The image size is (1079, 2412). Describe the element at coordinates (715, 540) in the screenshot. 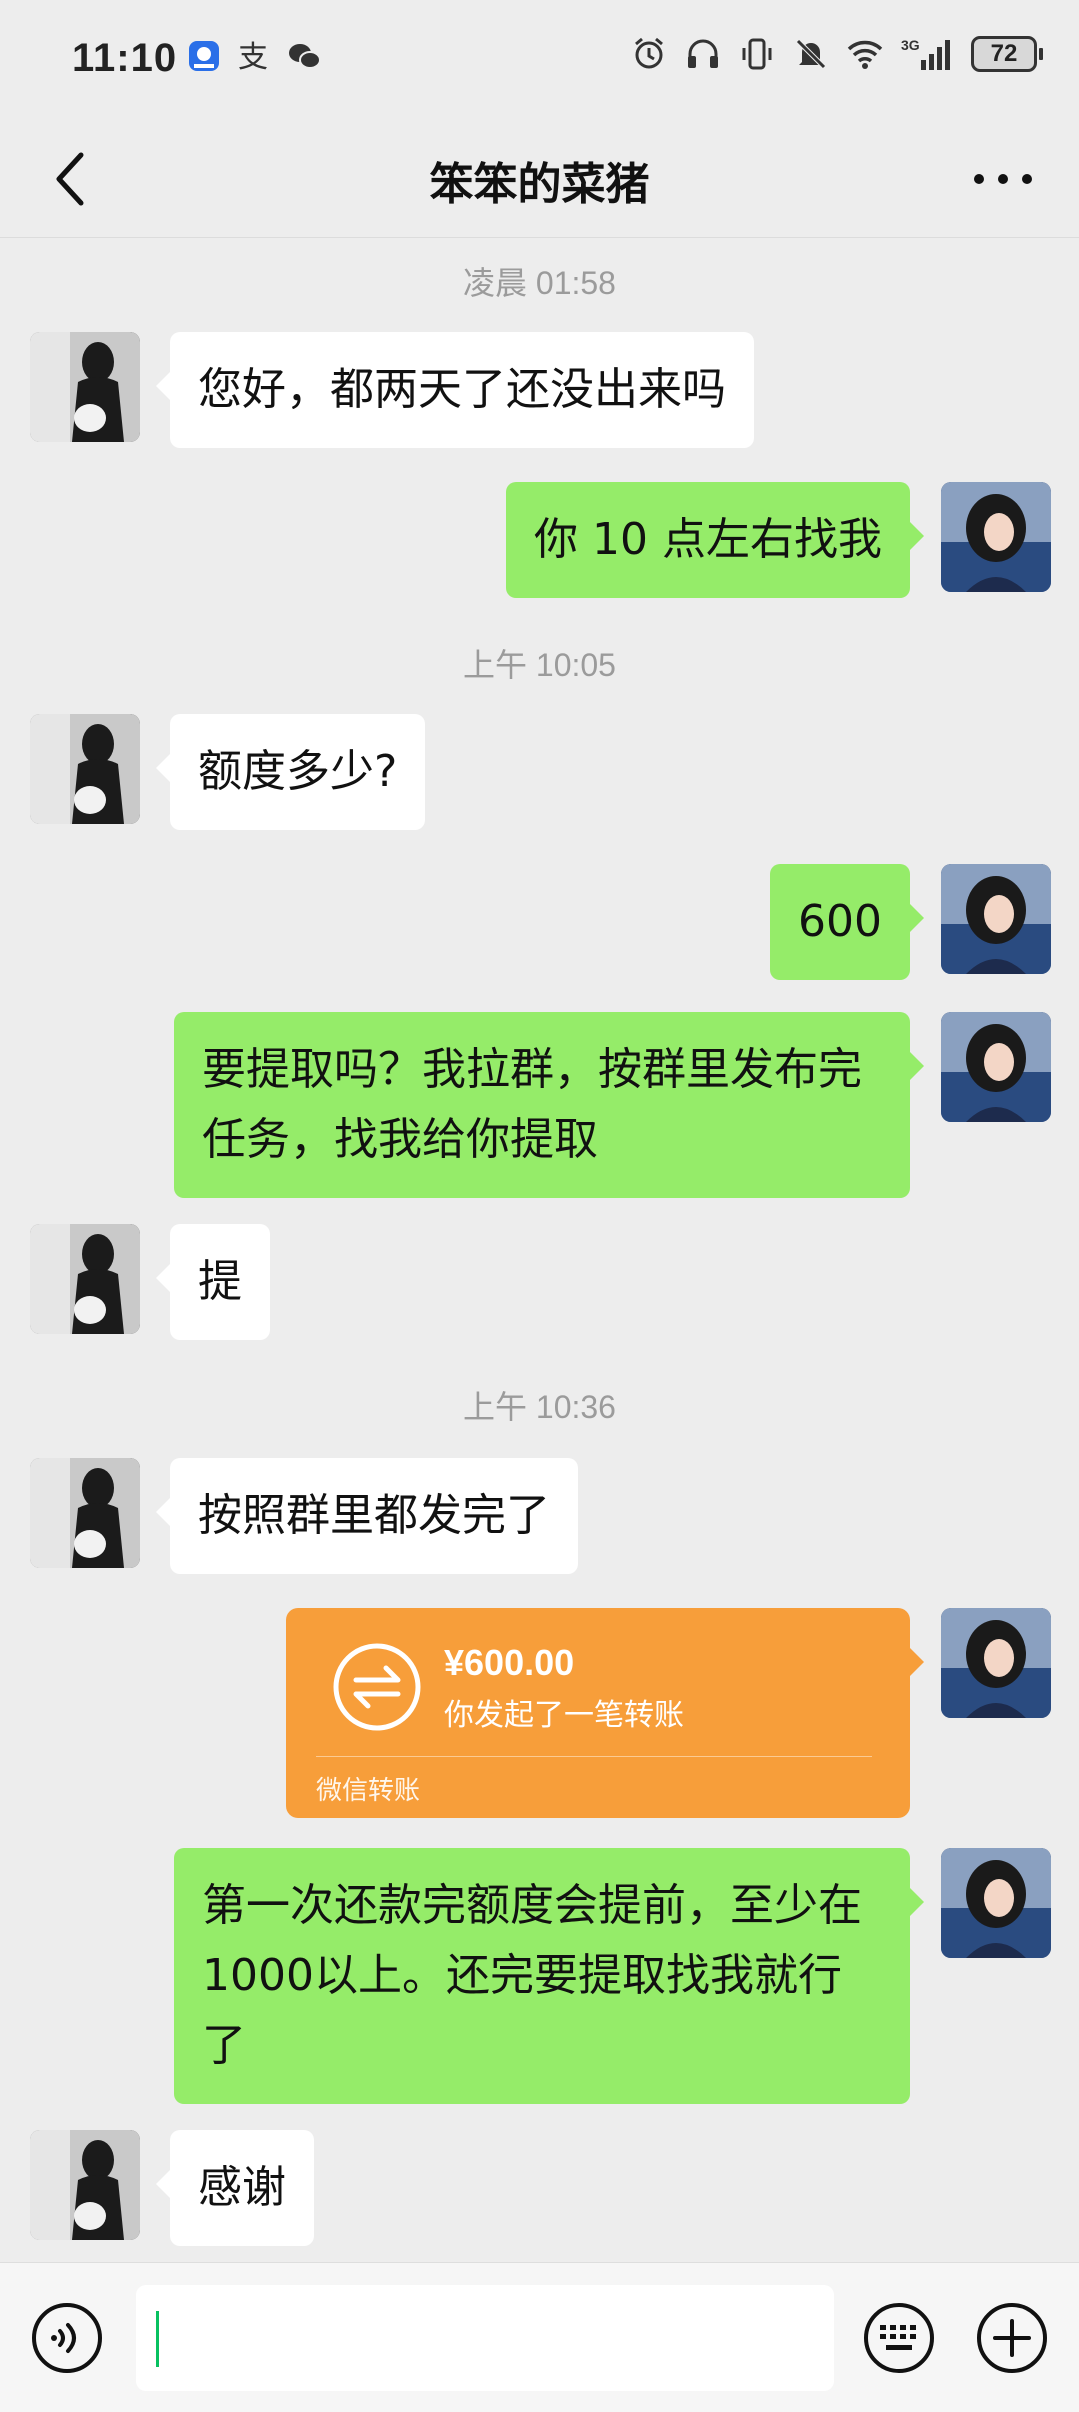

I see `message-bubble: 你 10 点左右找我` at that location.